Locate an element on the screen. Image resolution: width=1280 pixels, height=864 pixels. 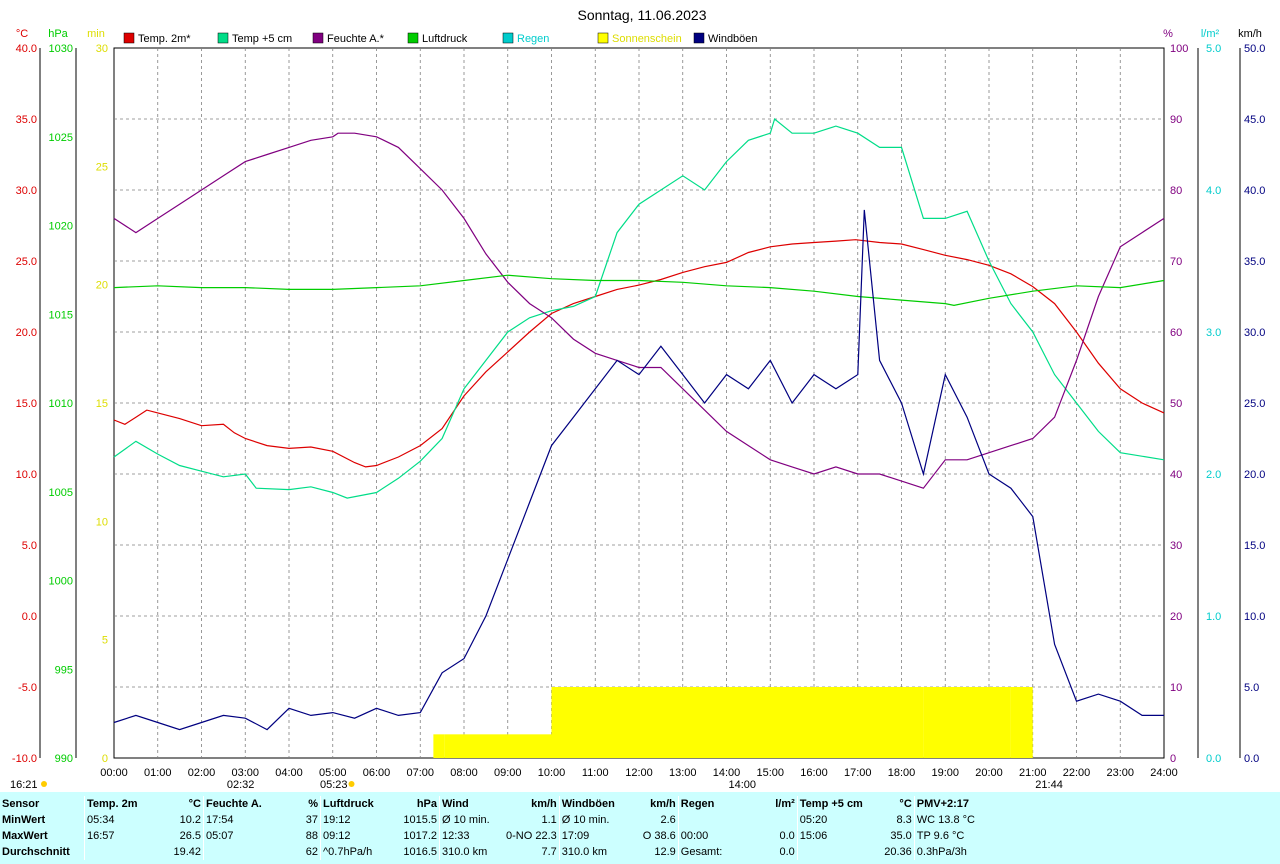
rain-header: Regen is located at coordinates (711, 804).